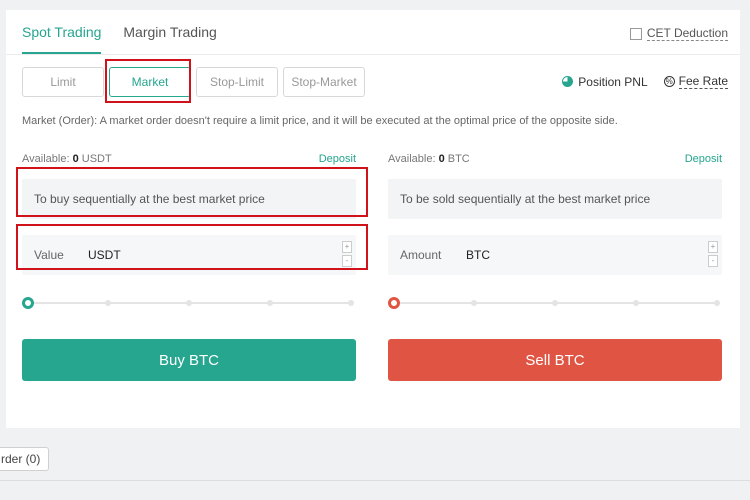 The height and width of the screenshot is (500, 750). What do you see at coordinates (375, 480) in the screenshot?
I see `bottom-divider` at bounding box center [375, 480].